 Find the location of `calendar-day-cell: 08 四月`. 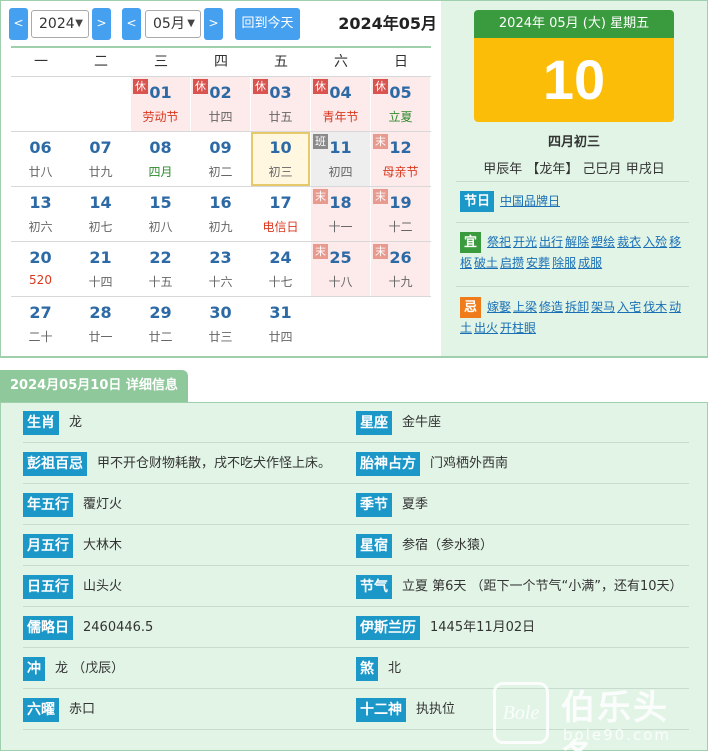

calendar-day-cell: 08 四月 is located at coordinates (160, 159).